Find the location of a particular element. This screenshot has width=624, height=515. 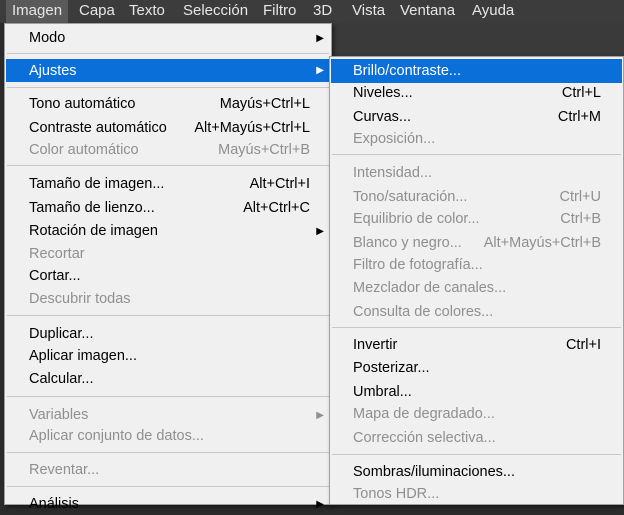

menu-item-tamano-lienzo: Tamaño de lienzo... Alt+Ctrl+C is located at coordinates (168, 208).